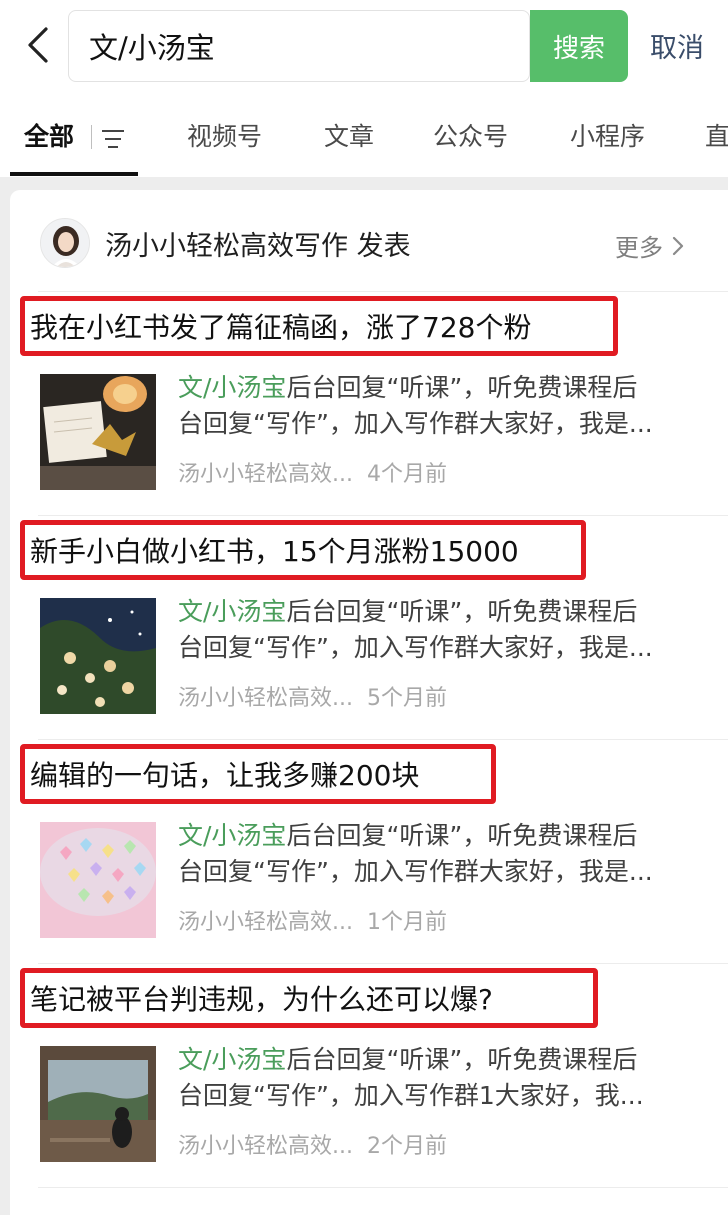 The width and height of the screenshot is (728, 1215). What do you see at coordinates (224, 135) in the screenshot?
I see `tab-channels: 视频号` at bounding box center [224, 135].